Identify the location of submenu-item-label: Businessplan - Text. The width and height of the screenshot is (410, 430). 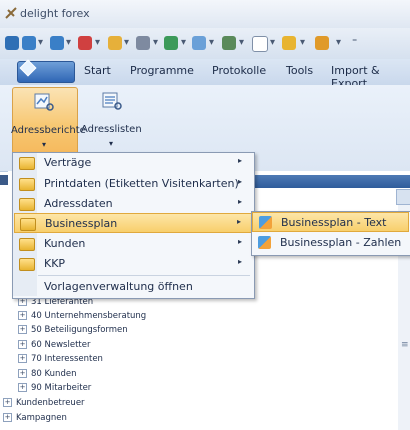
(334, 222).